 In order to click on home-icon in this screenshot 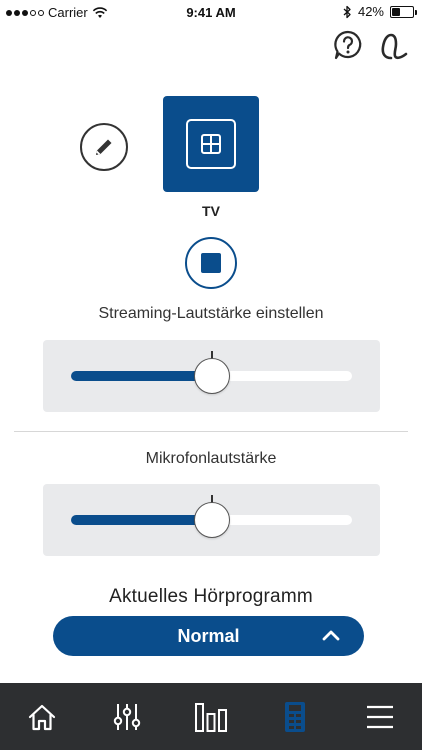, I will do `click(42, 717)`.